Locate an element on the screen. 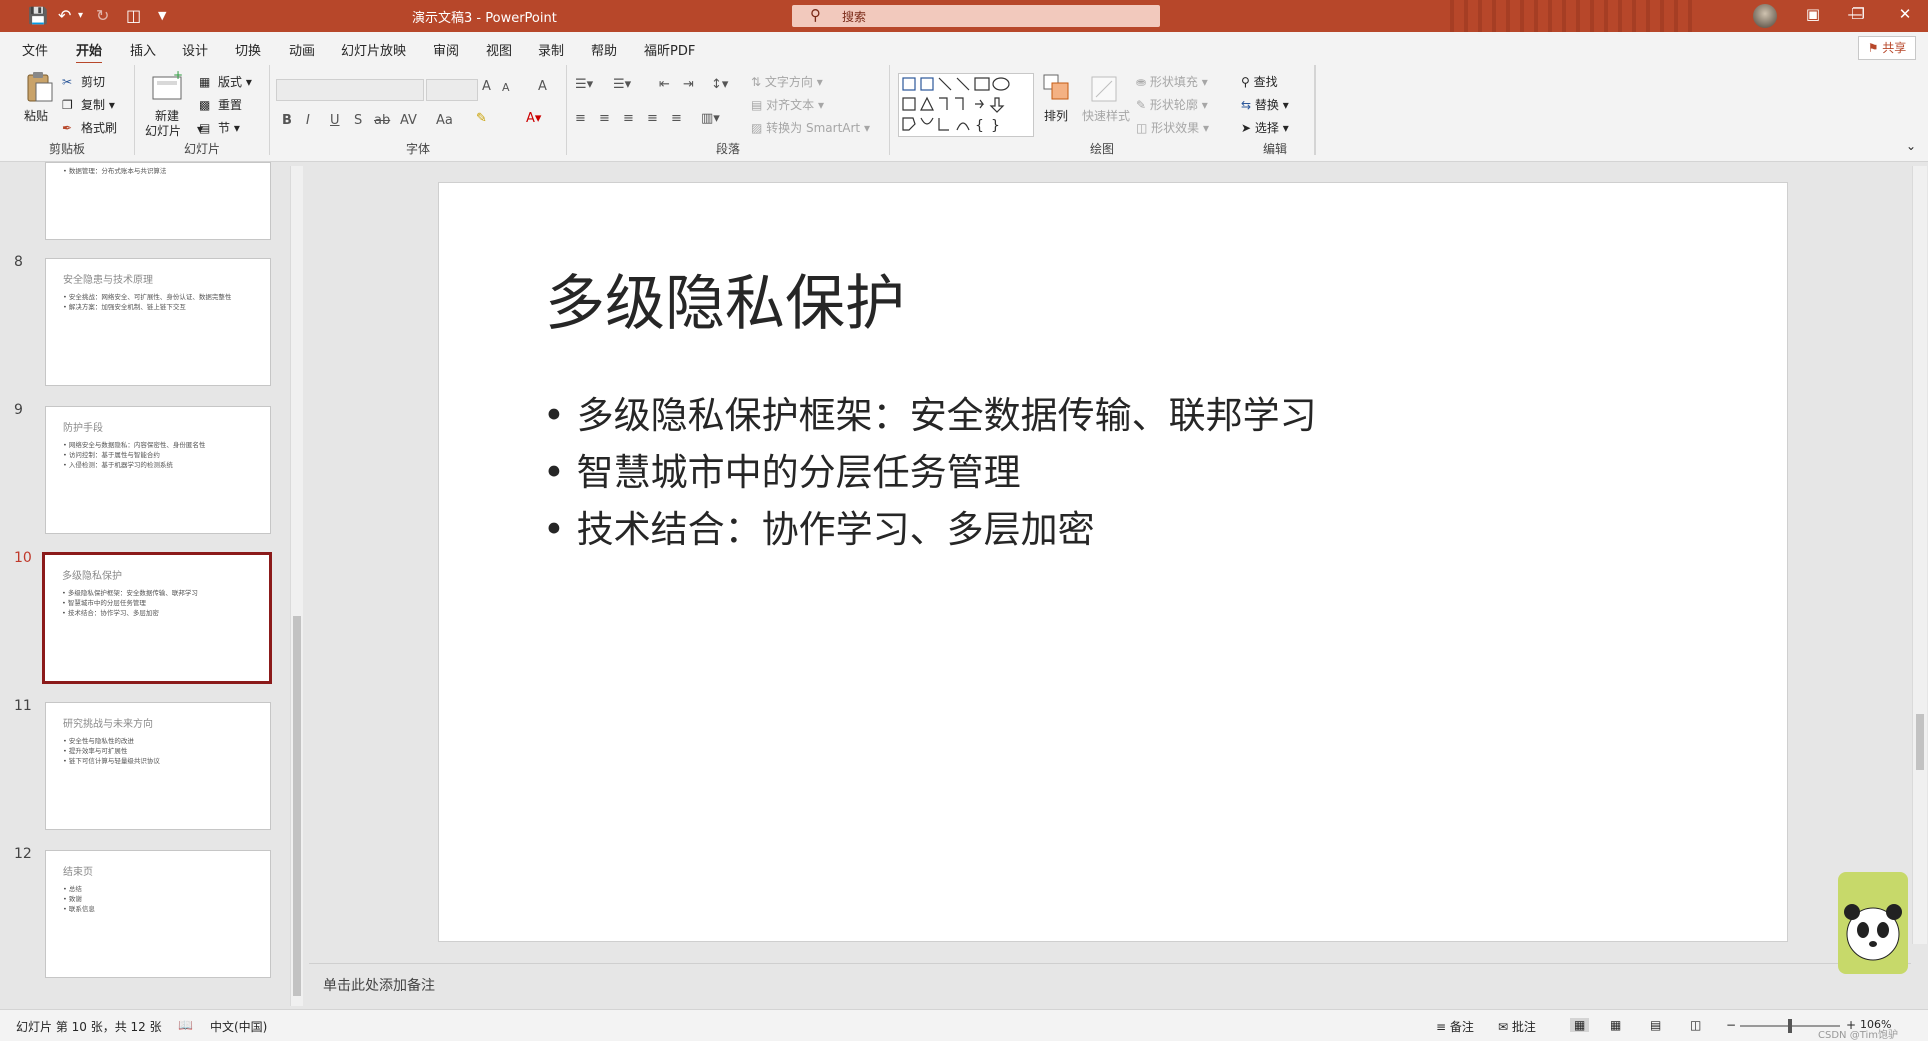 The height and width of the screenshot is (1041, 1928). tab-transitions: 切换 is located at coordinates (248, 49).